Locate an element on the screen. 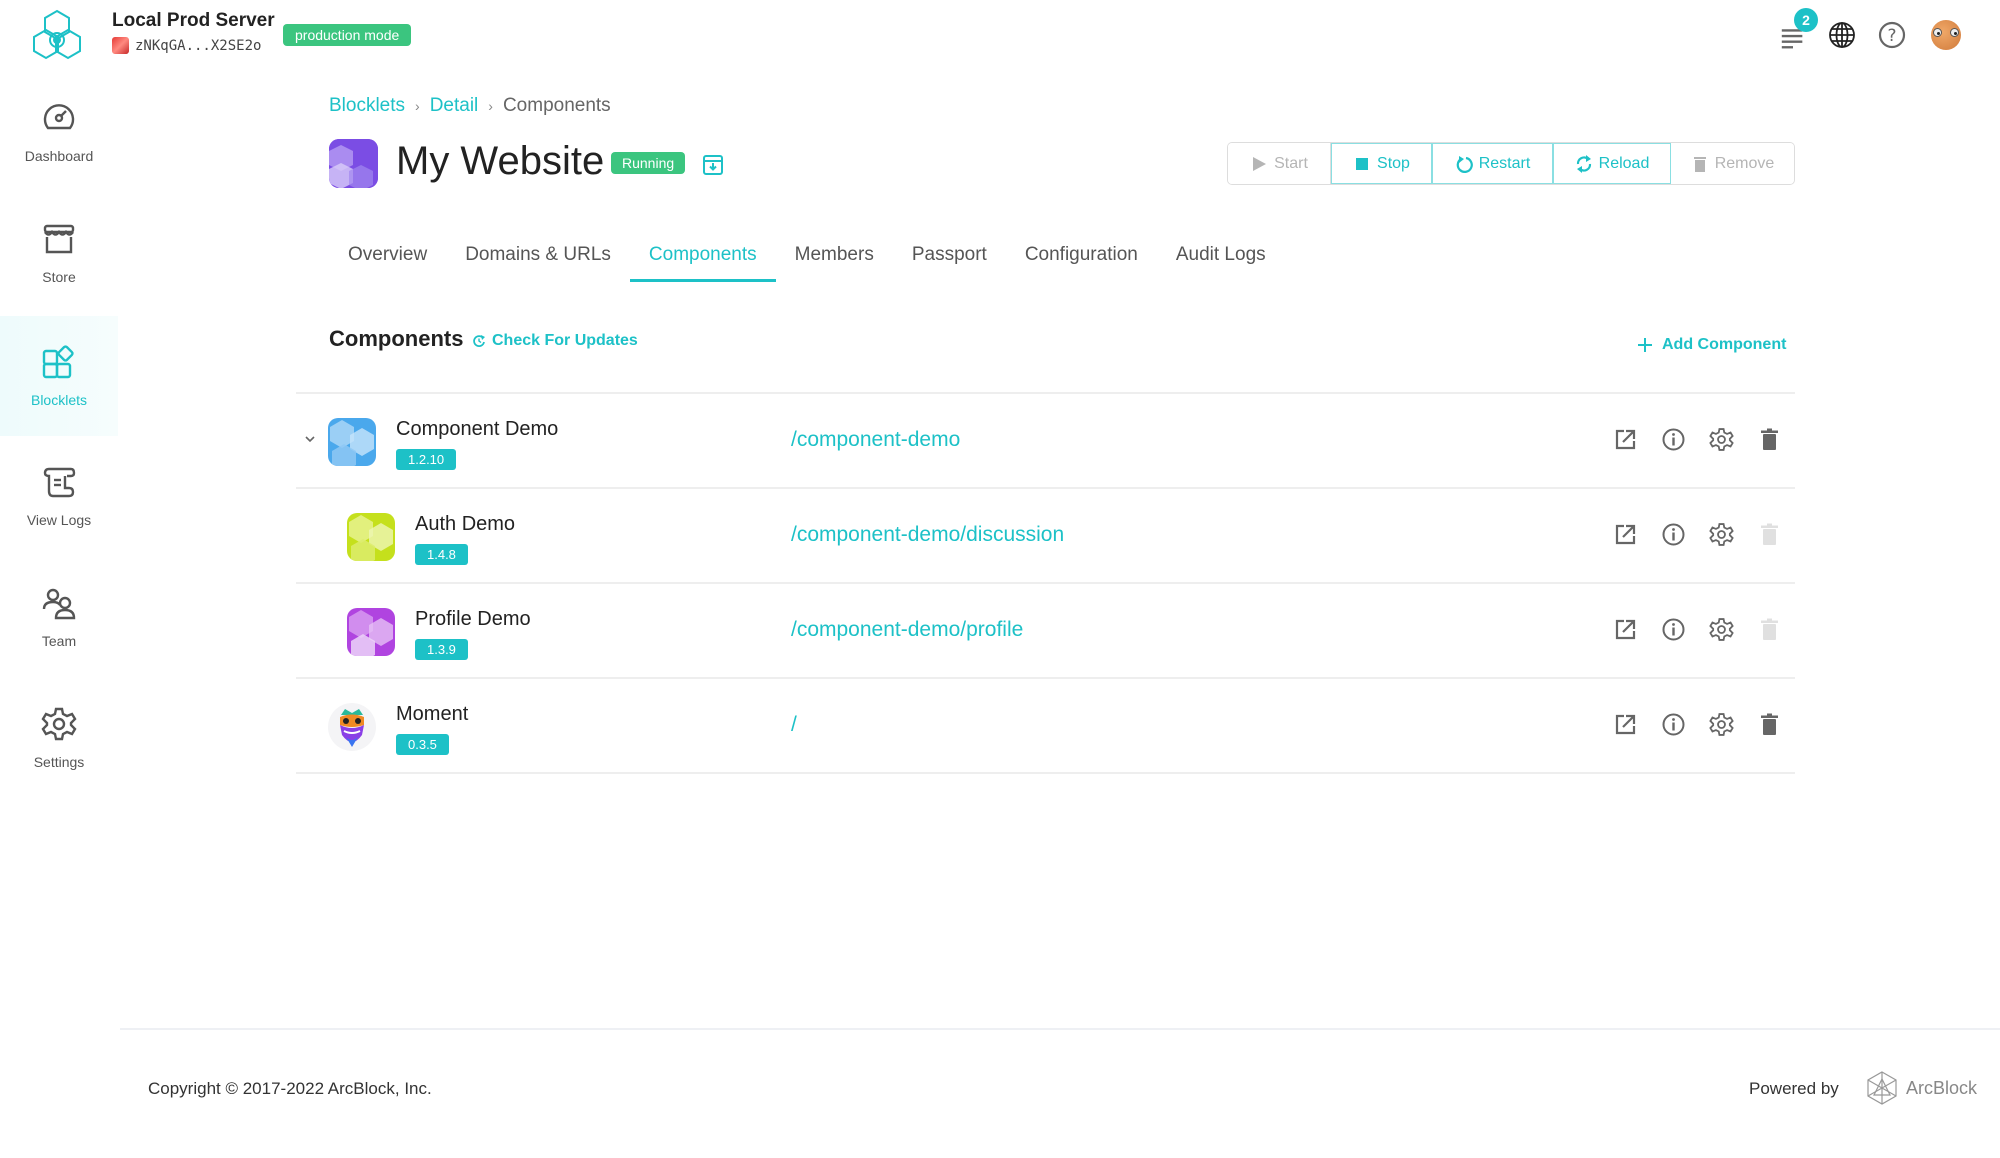 The image size is (2000, 1158). moment-owl-logo-icon is located at coordinates (352, 728).